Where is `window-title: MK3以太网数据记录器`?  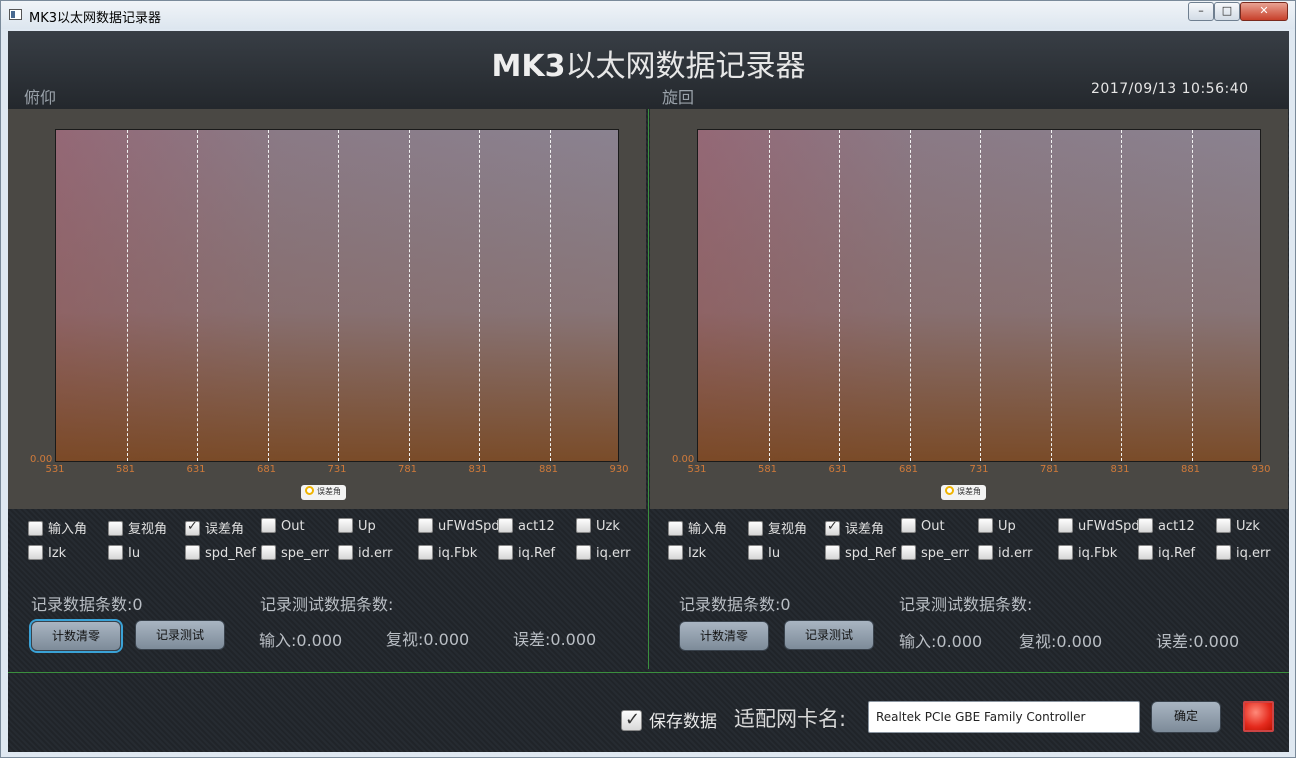
window-title: MK3以太网数据记录器 is located at coordinates (95, 18).